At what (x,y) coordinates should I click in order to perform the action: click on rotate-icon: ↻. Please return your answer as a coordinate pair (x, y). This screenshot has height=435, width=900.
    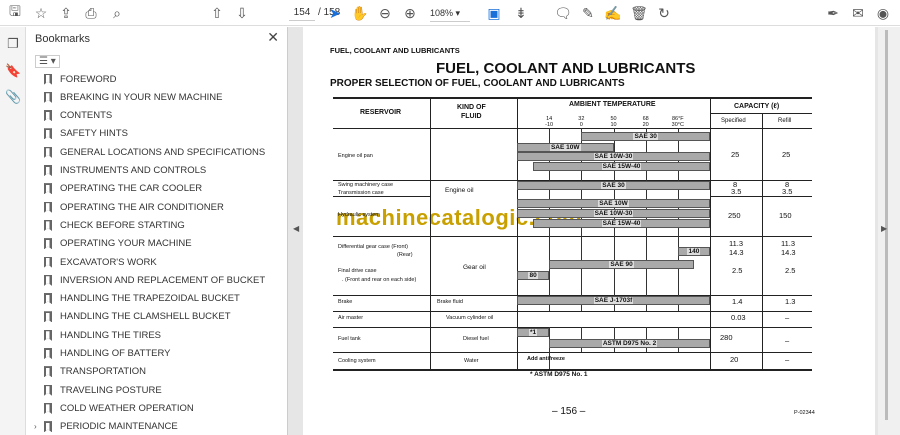
    Looking at the image, I should click on (664, 13).